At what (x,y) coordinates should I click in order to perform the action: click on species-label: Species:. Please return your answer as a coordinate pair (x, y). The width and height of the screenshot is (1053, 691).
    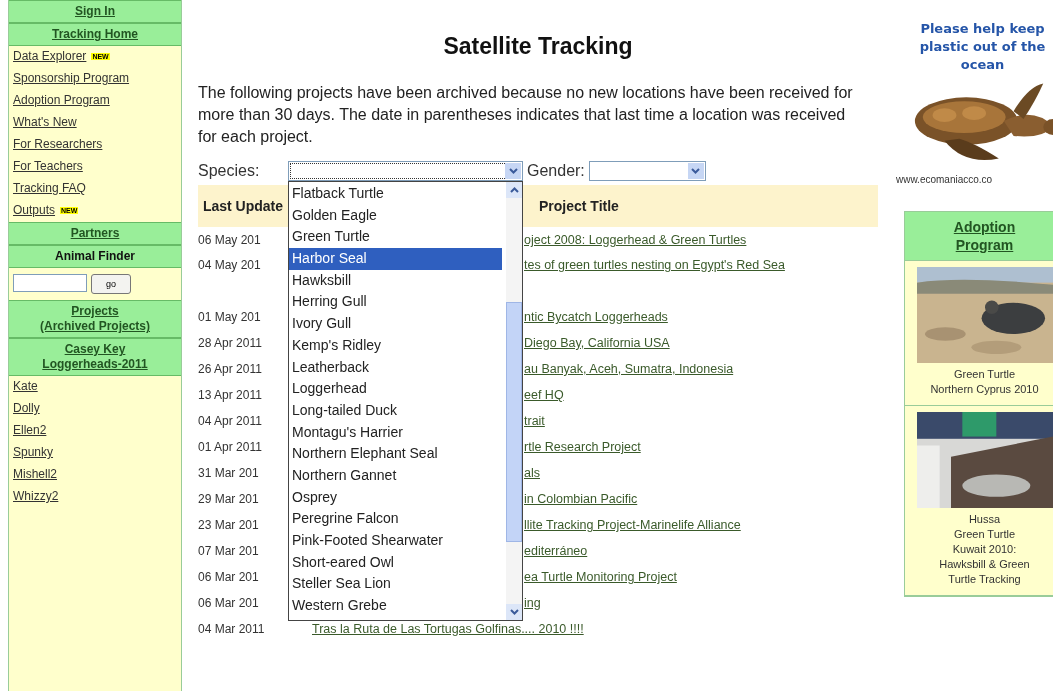
    Looking at the image, I should click on (229, 171).